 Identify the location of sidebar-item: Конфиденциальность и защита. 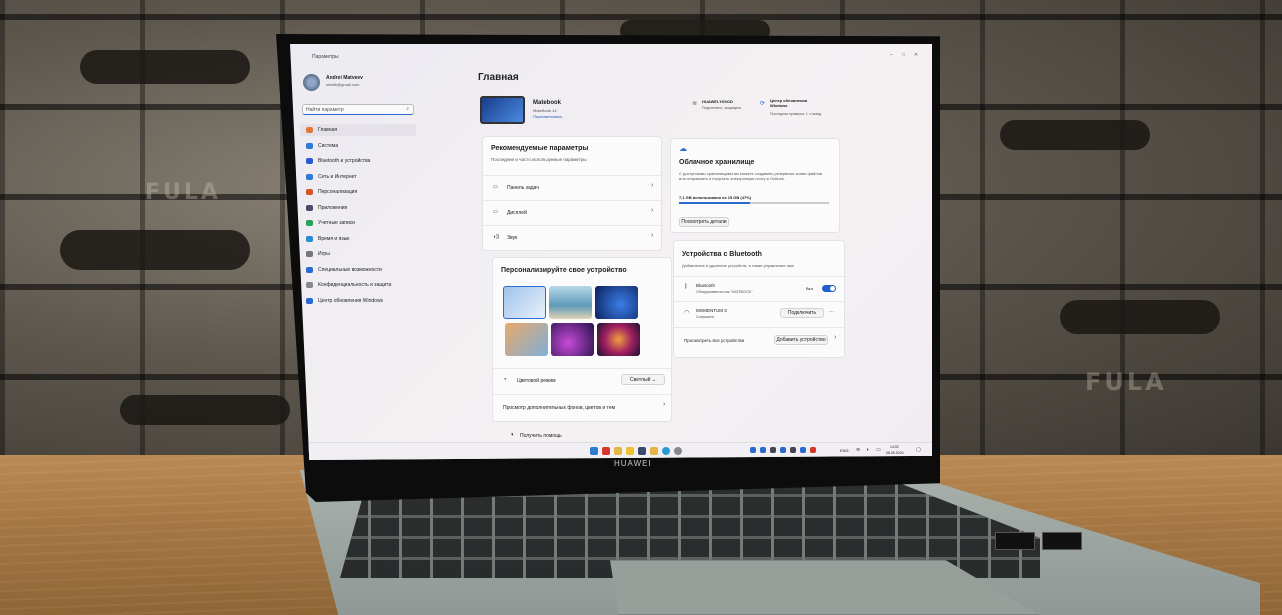
(358, 285).